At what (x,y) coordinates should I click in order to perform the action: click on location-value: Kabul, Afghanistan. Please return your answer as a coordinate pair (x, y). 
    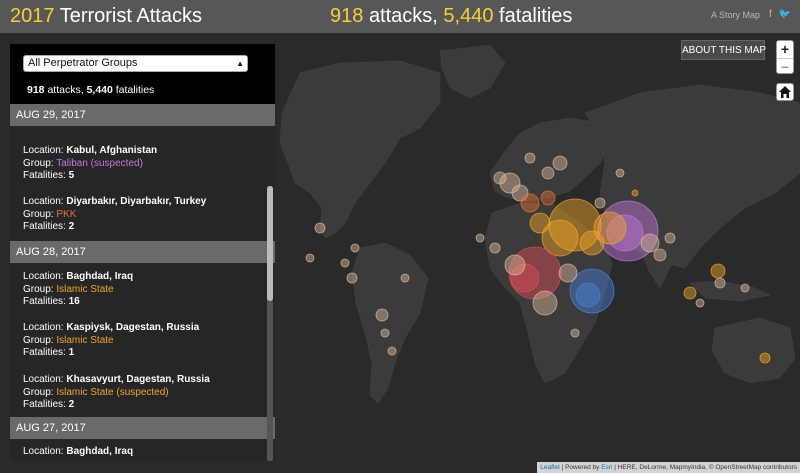
    Looking at the image, I should click on (112, 150).